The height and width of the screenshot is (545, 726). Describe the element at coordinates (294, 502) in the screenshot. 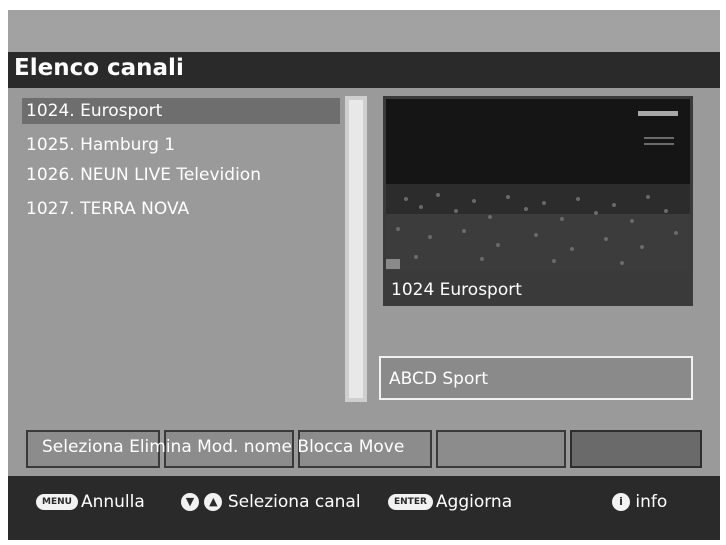

I see `nav-hint-label: Seleziona canal` at that location.